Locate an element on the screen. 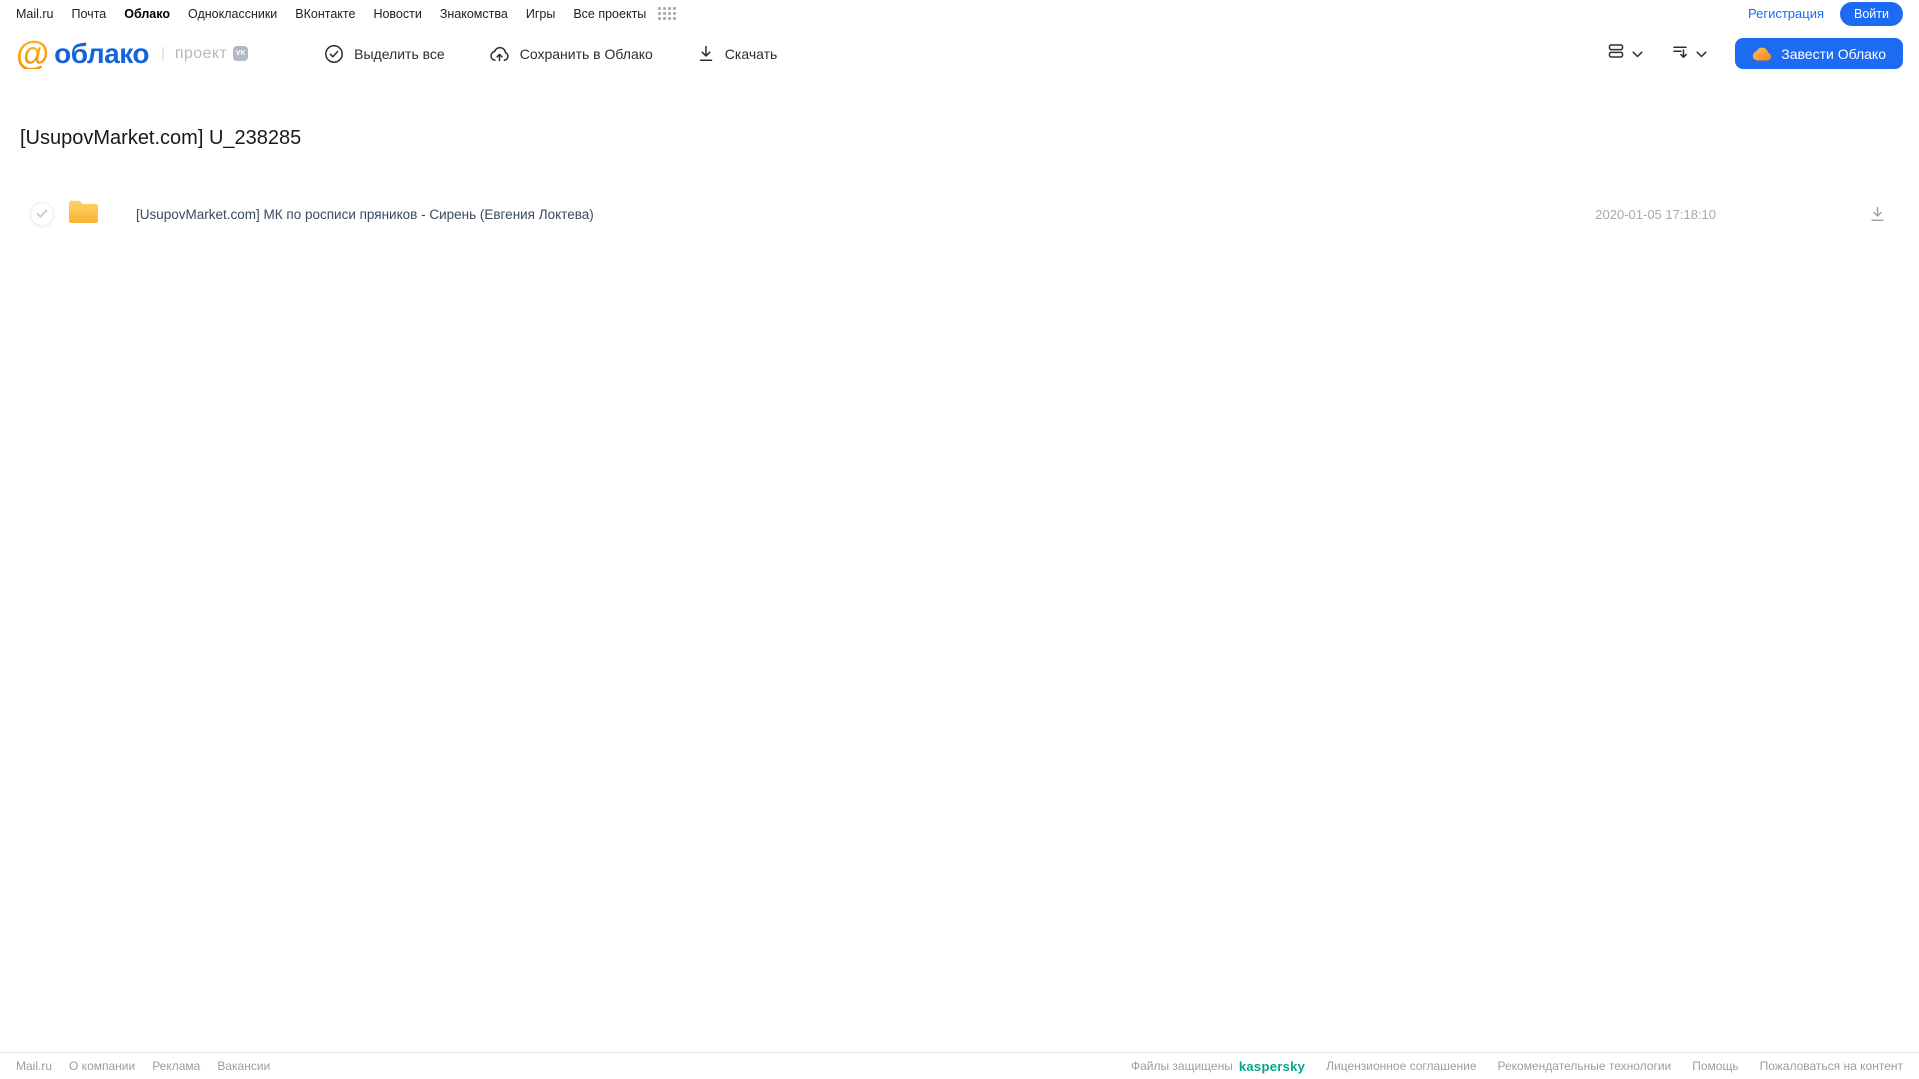 Image resolution: width=1919 pixels, height=1079 pixels. footer-link-about: О компании is located at coordinates (102, 1066).